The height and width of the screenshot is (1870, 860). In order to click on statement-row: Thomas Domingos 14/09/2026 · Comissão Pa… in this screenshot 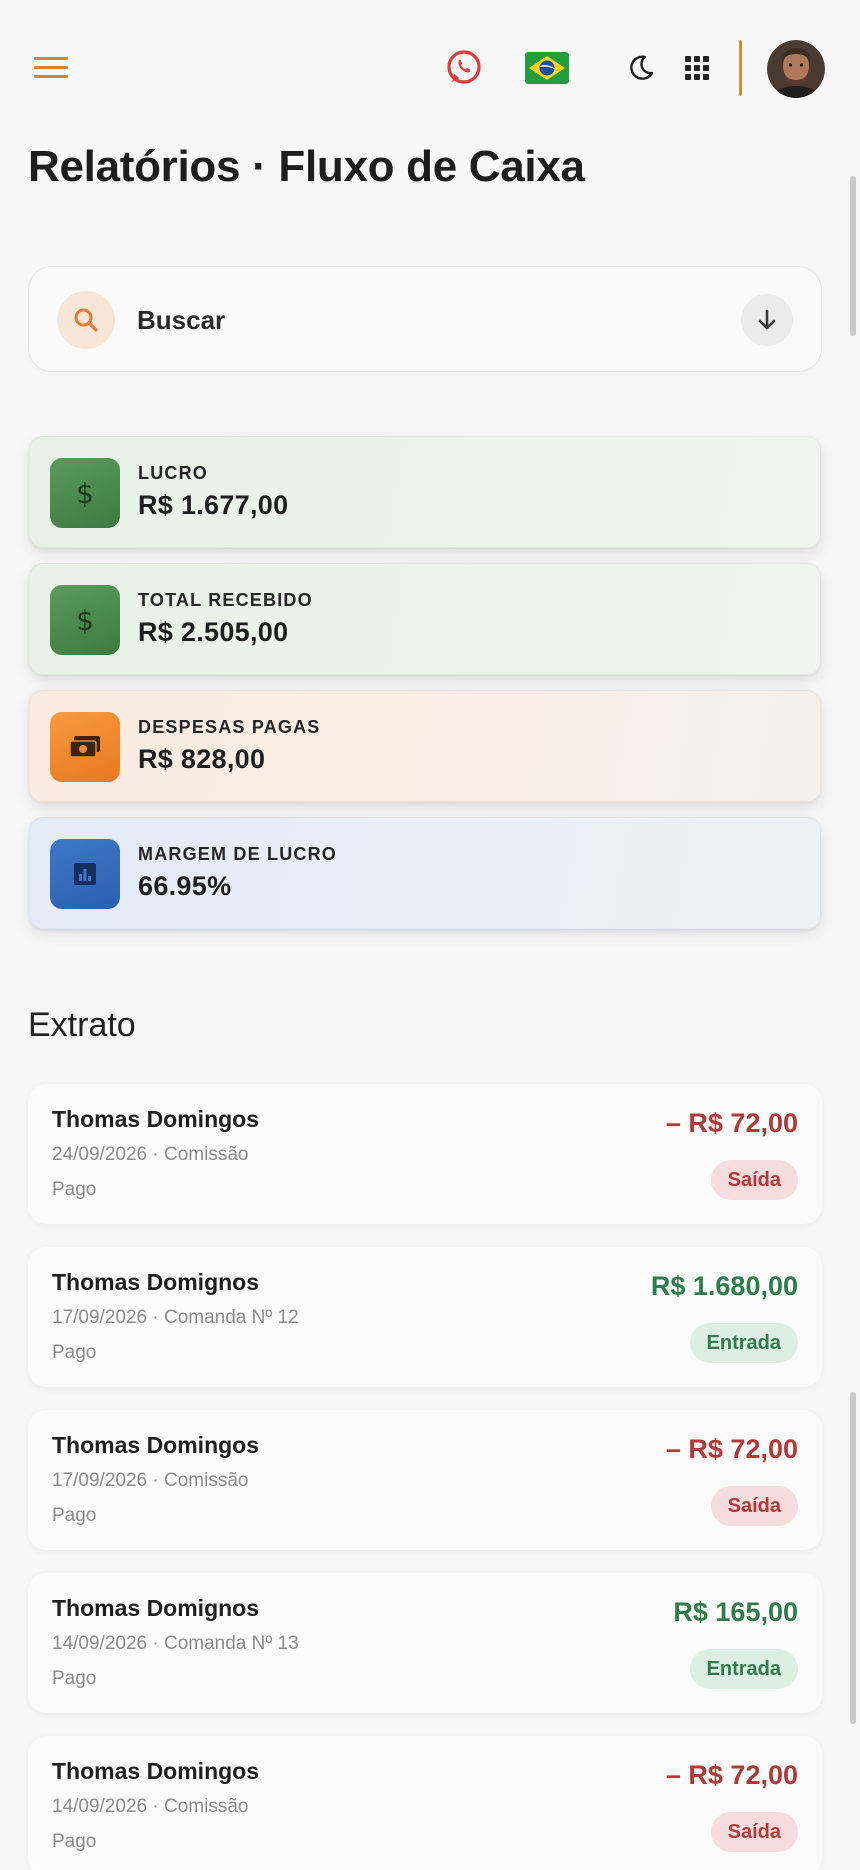, I will do `click(425, 1803)`.